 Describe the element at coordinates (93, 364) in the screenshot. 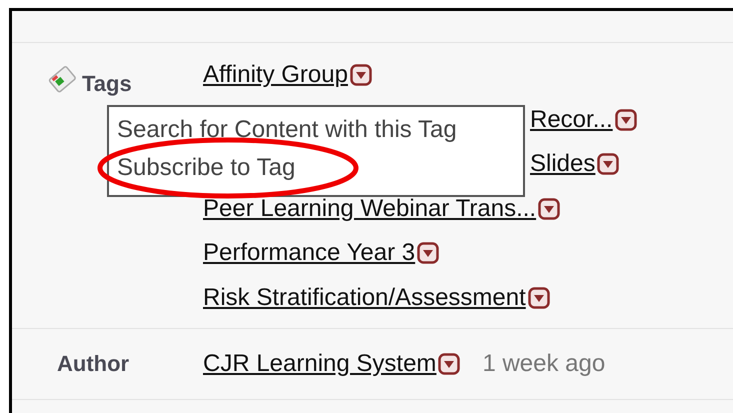

I see `author-label: Author` at that location.